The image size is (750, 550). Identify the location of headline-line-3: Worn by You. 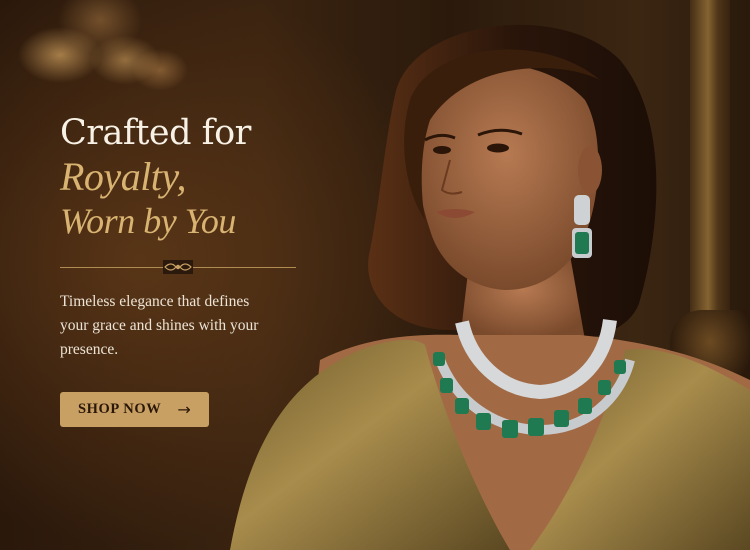
(148, 221).